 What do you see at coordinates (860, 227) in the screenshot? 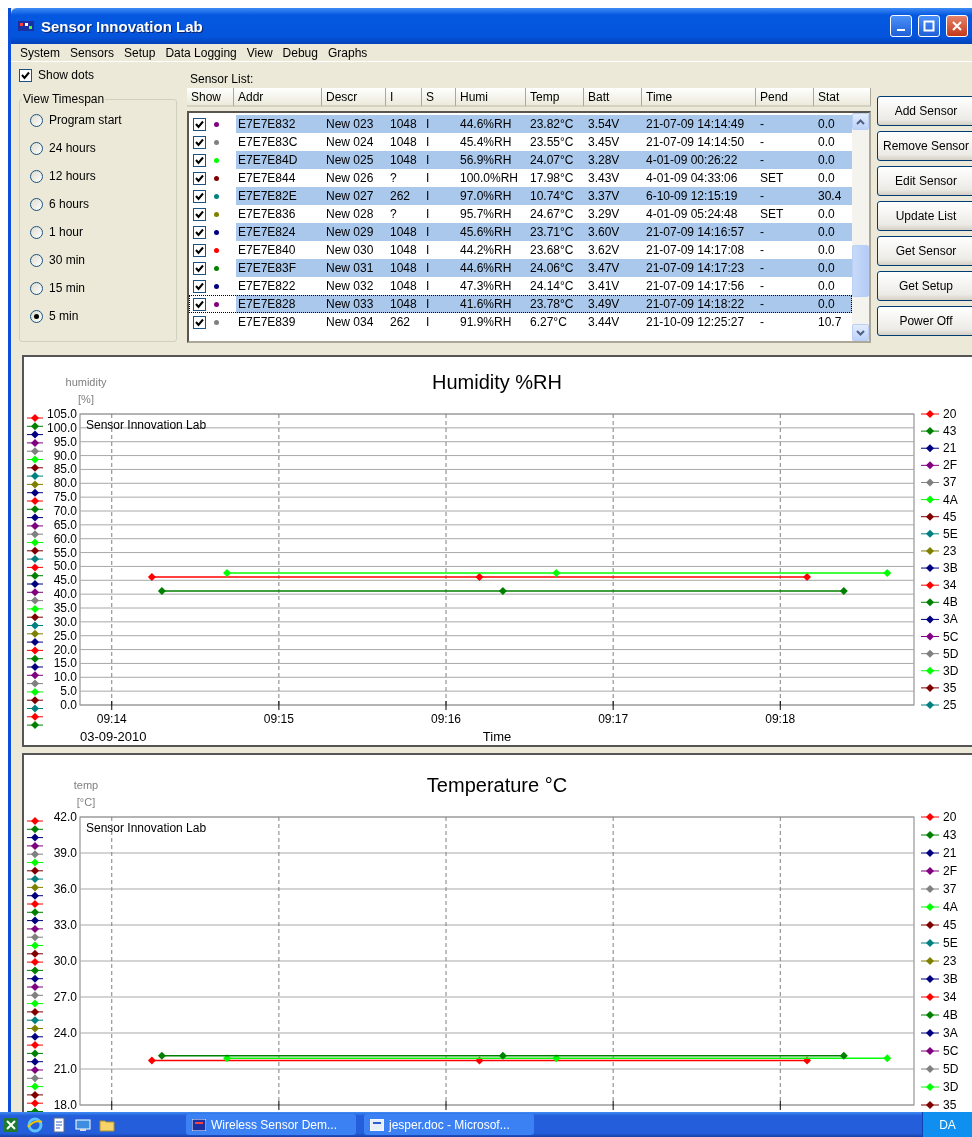
I see `scrollbar` at bounding box center [860, 227].